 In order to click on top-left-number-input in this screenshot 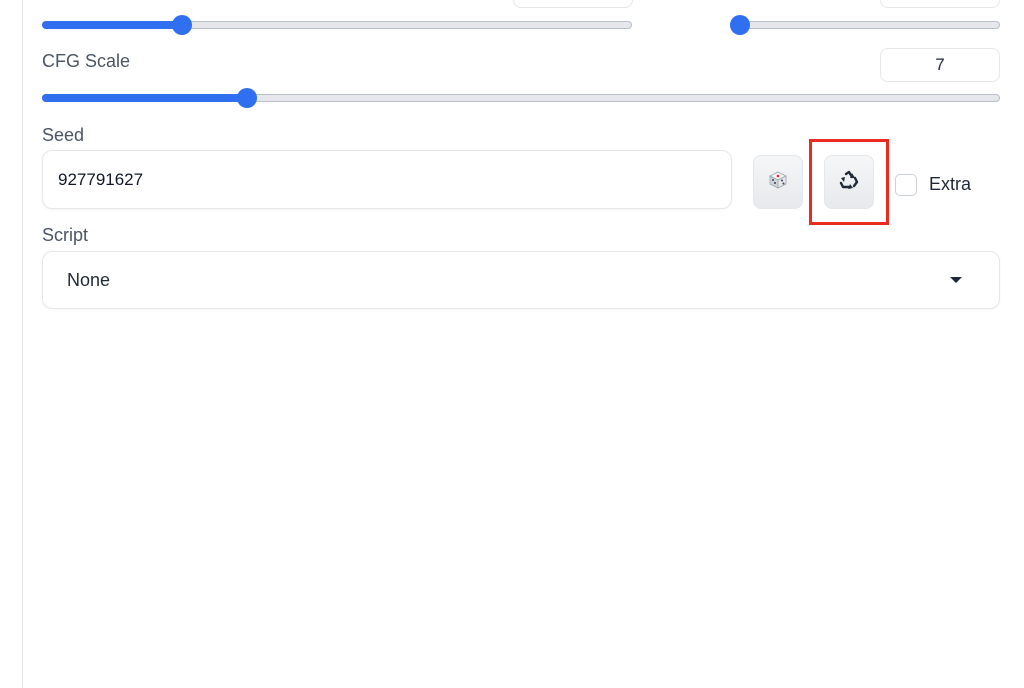, I will do `click(573, 4)`.